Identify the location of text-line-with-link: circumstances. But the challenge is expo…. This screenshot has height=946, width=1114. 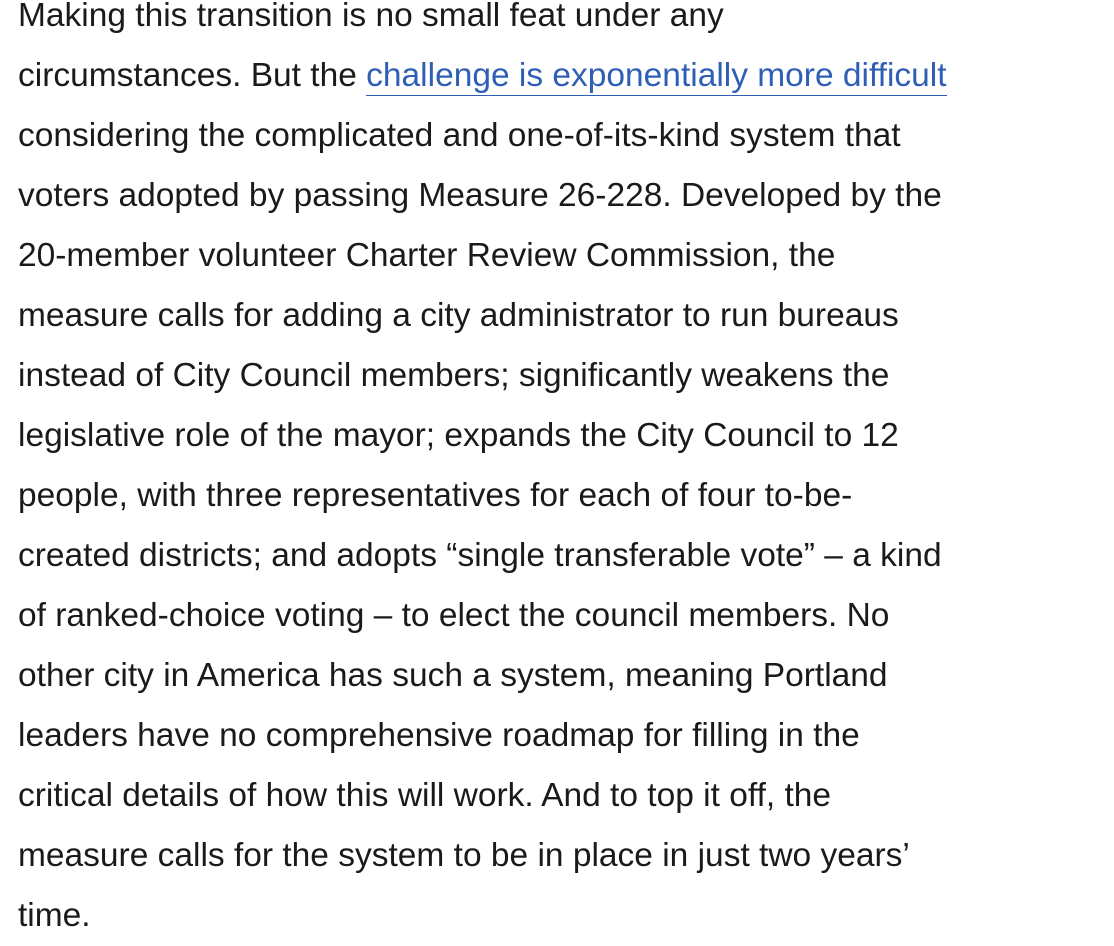
(563, 76).